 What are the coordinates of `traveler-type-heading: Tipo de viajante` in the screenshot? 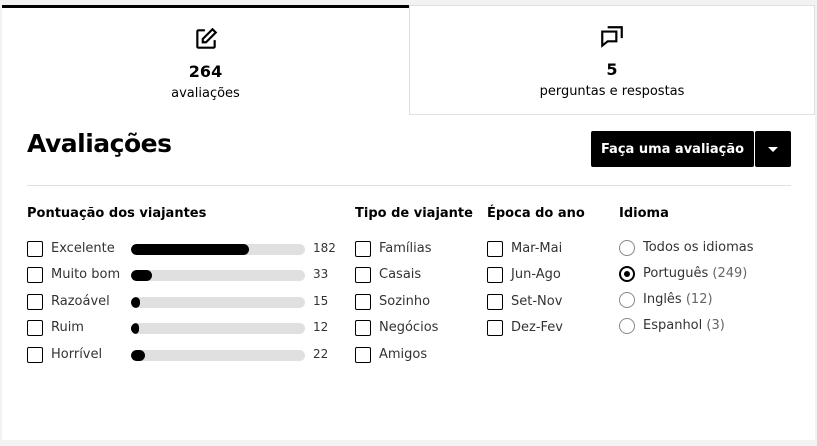 It's located at (414, 213).